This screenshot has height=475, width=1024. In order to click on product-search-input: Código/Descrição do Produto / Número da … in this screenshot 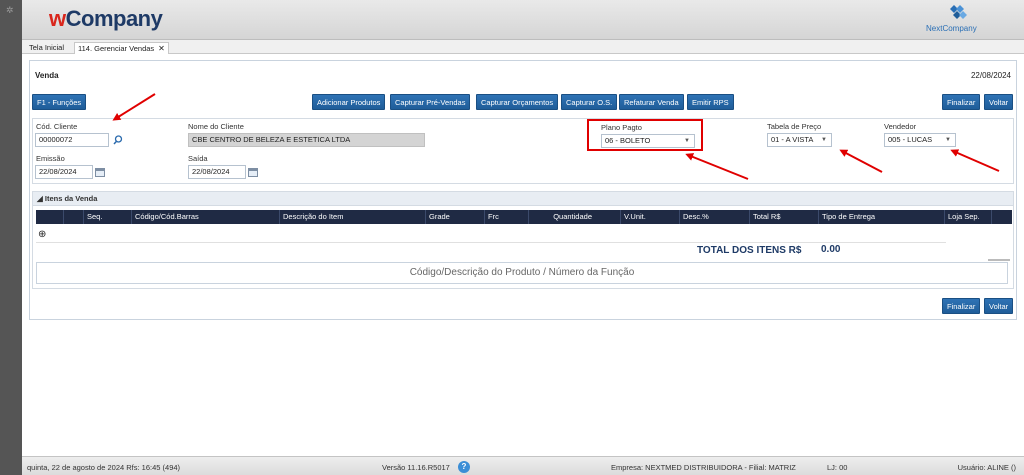, I will do `click(522, 273)`.